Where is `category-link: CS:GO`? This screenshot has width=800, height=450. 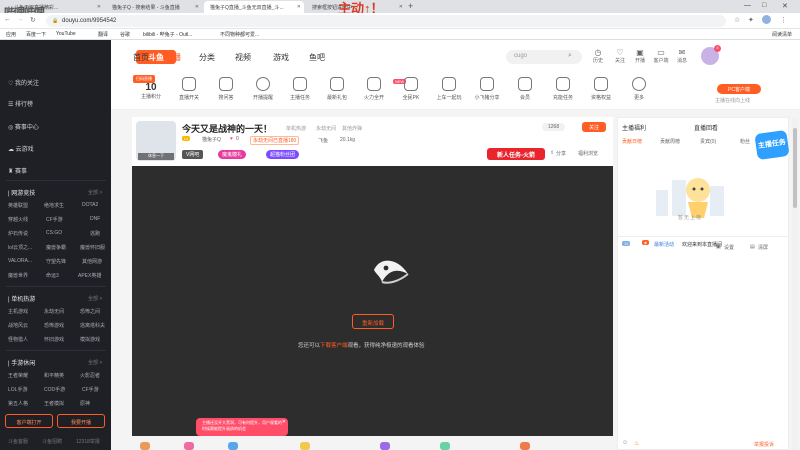
category-link: CS:GO is located at coordinates (54, 233).